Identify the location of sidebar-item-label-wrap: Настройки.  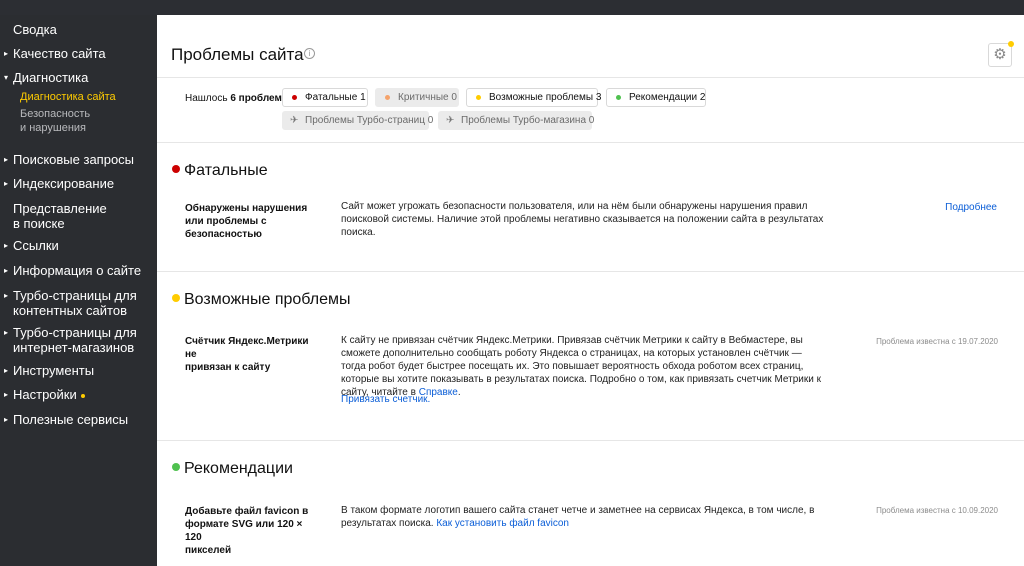
(49, 394).